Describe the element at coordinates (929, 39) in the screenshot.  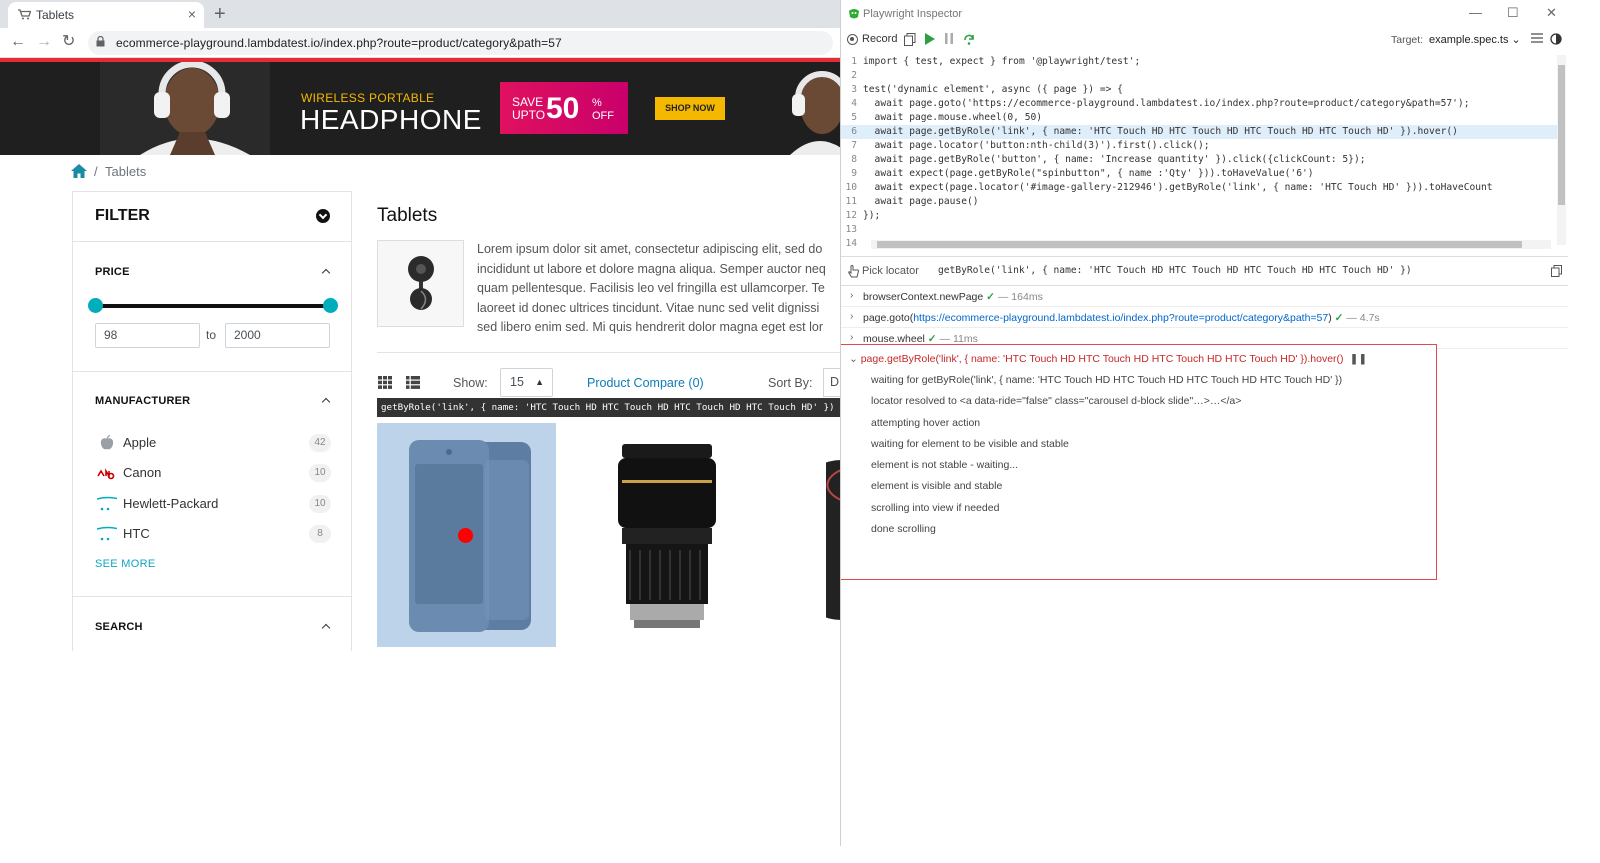
I see `resume-icon` at that location.